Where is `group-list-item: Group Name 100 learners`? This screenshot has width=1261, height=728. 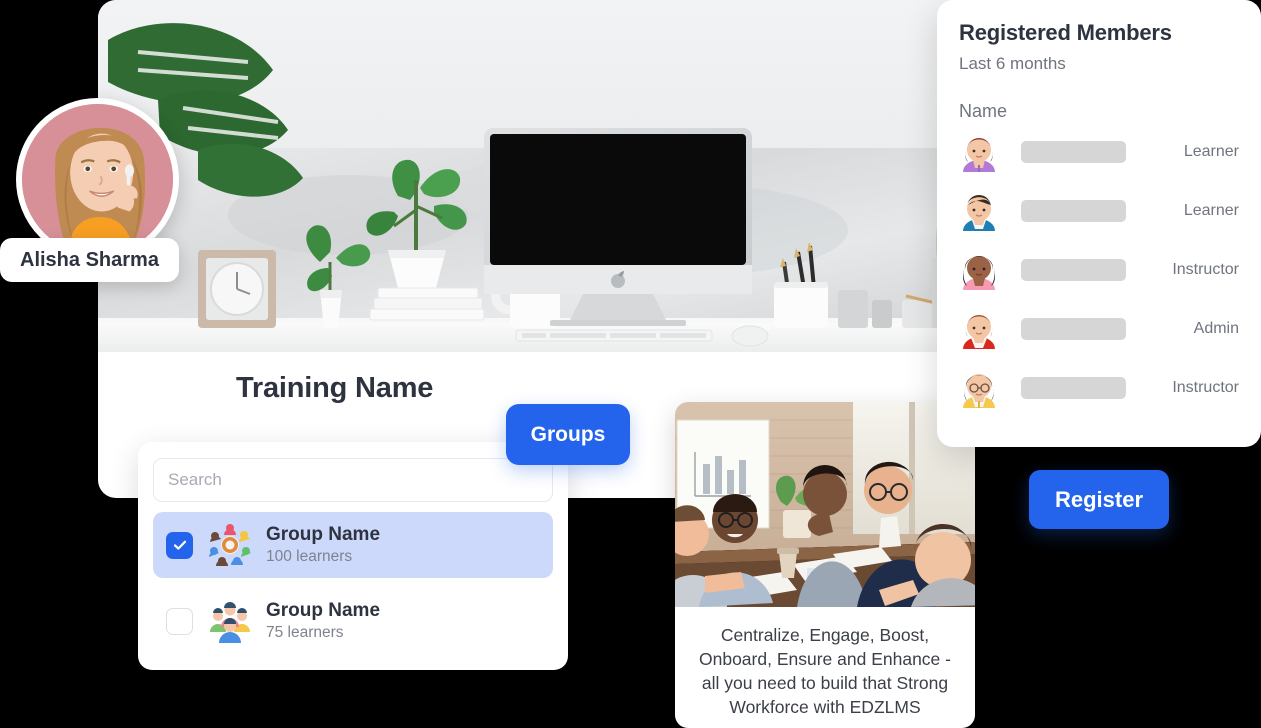 group-list-item: Group Name 100 learners is located at coordinates (353, 545).